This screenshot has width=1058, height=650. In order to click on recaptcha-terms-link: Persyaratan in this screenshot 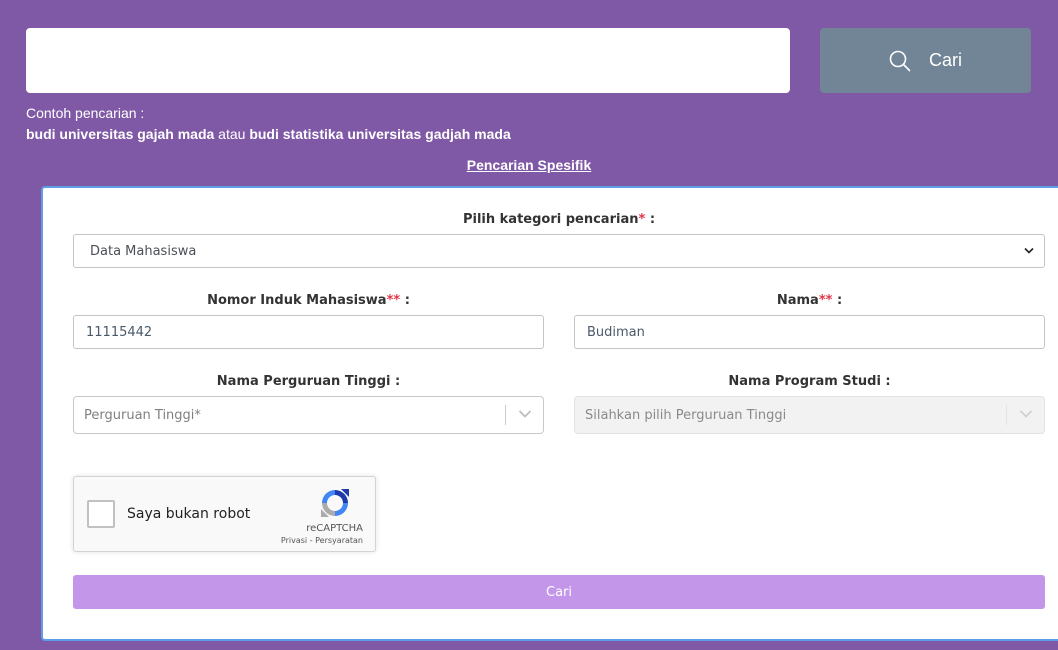, I will do `click(339, 540)`.